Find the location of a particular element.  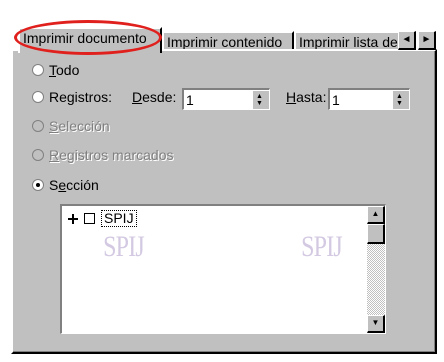

arrow-left-icon: ◄ is located at coordinates (406, 39).